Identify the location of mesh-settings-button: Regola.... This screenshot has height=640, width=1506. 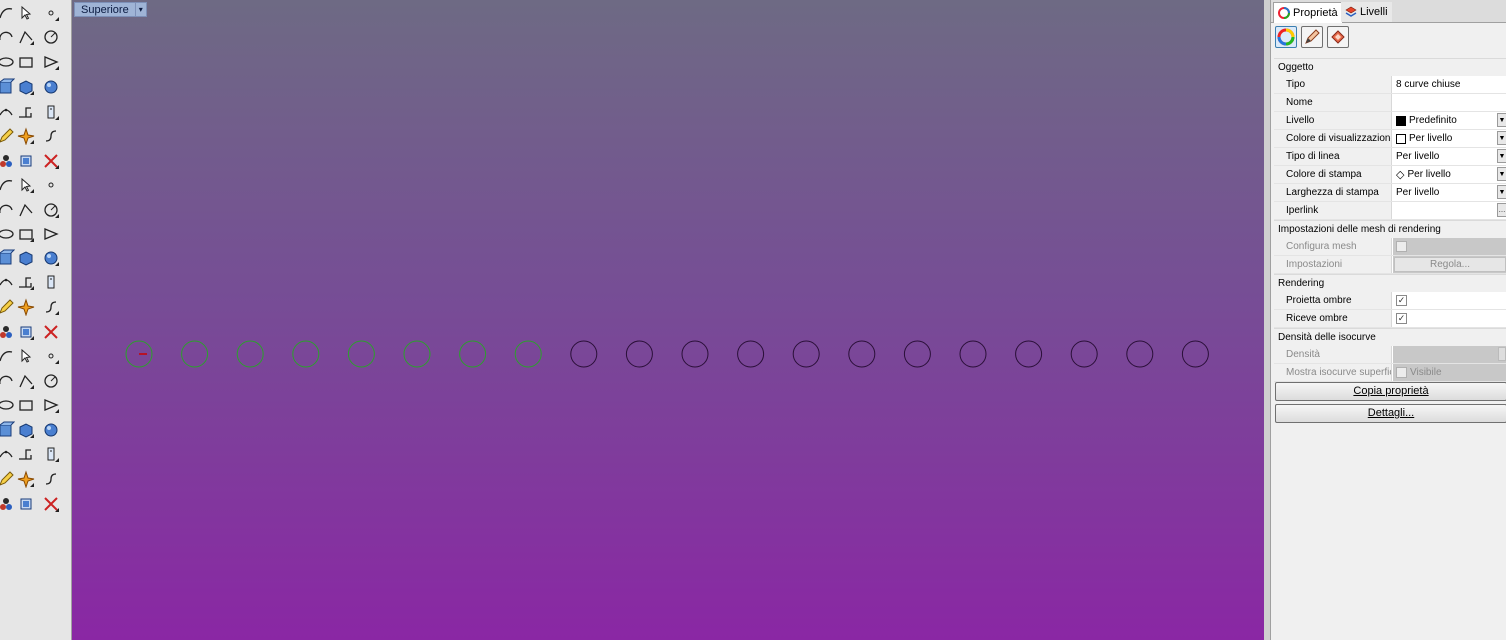
(1450, 264).